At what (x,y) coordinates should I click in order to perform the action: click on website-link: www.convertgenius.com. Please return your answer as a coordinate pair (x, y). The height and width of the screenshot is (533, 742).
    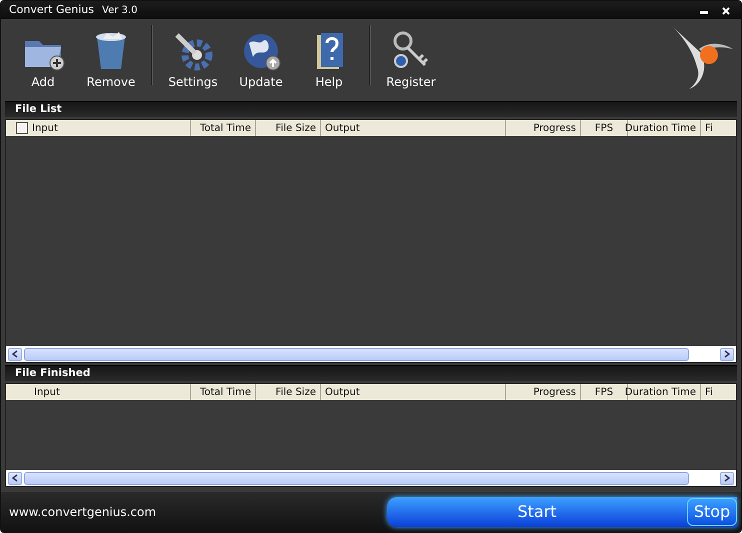
    Looking at the image, I should click on (82, 512).